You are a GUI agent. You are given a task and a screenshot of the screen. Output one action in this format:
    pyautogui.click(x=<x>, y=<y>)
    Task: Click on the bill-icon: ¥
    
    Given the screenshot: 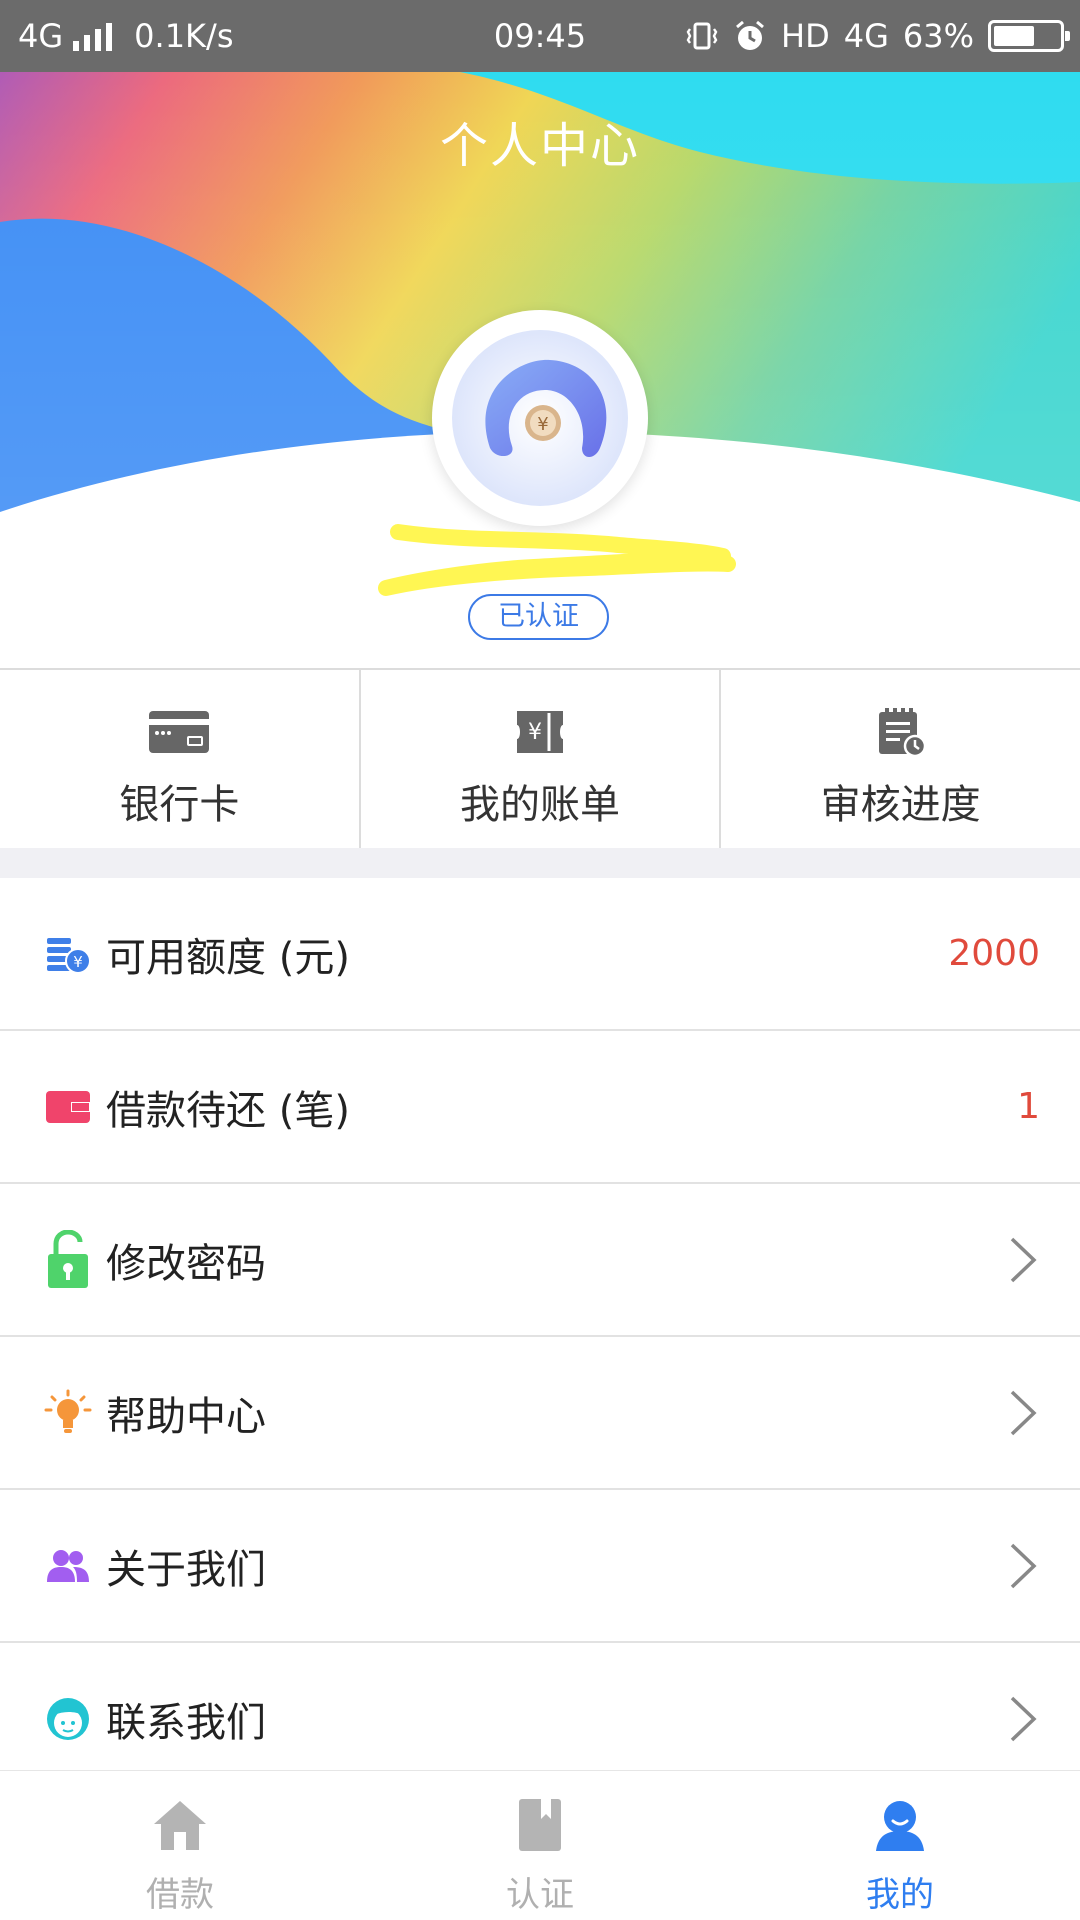 What is the action you would take?
    pyautogui.click(x=540, y=732)
    